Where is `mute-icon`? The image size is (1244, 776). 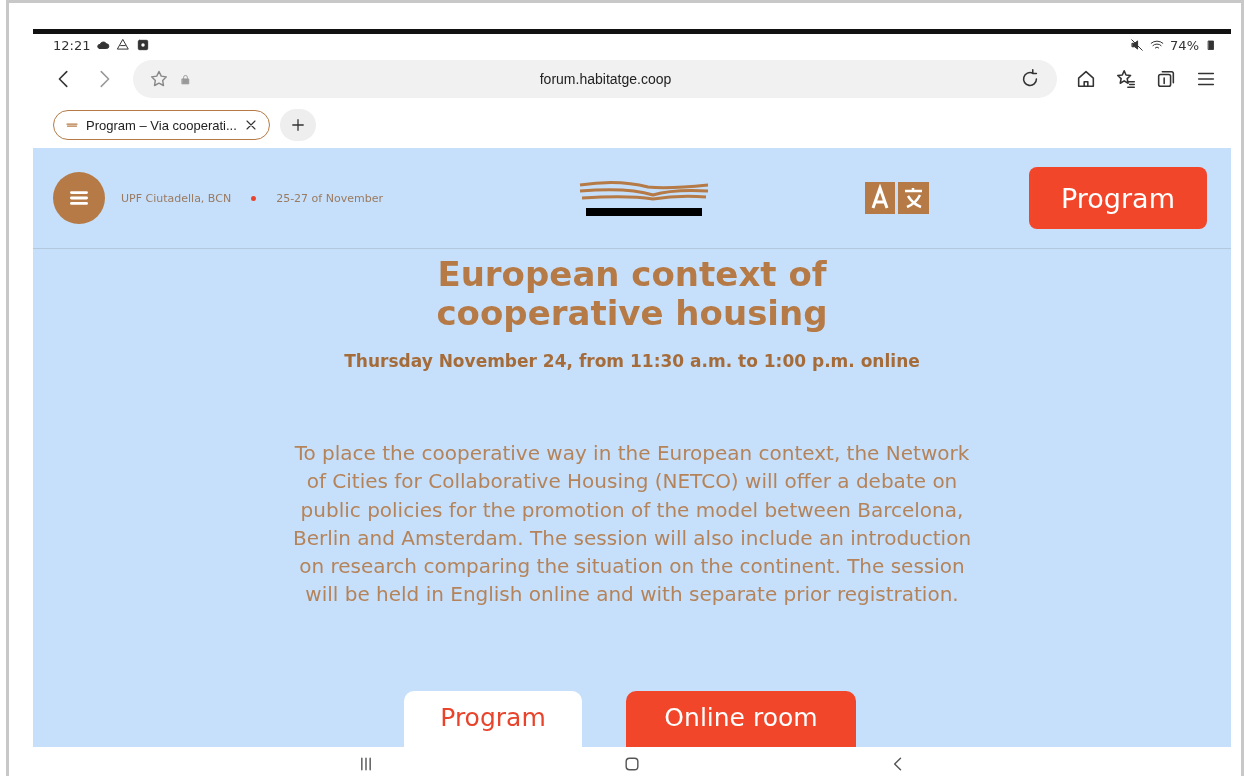
mute-icon is located at coordinates (1137, 45).